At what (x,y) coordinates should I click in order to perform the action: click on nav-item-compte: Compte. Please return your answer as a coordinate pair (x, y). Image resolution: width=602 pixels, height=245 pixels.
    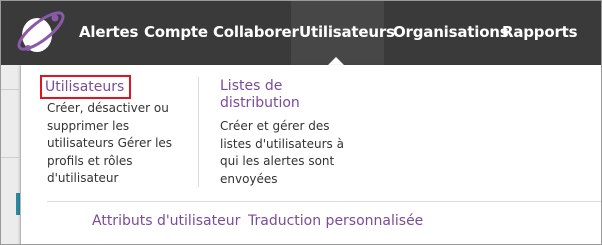
    Looking at the image, I should click on (176, 32).